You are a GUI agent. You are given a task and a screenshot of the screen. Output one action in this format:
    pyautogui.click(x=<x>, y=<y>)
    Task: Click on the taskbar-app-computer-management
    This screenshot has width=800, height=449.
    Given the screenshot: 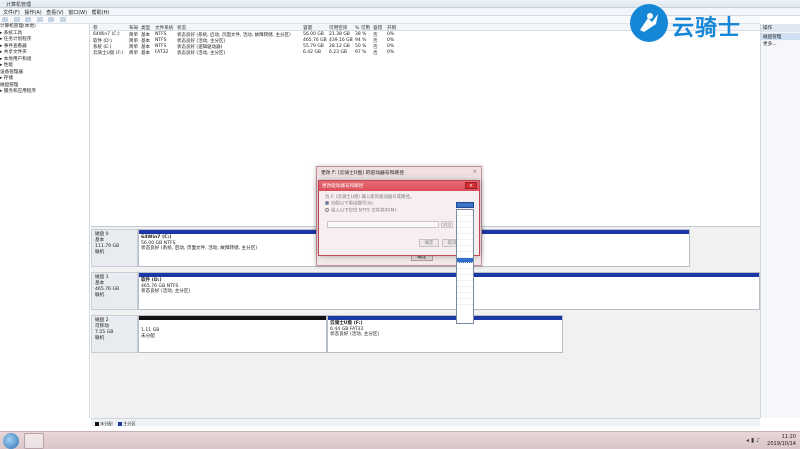 What is the action you would take?
    pyautogui.click(x=34, y=441)
    